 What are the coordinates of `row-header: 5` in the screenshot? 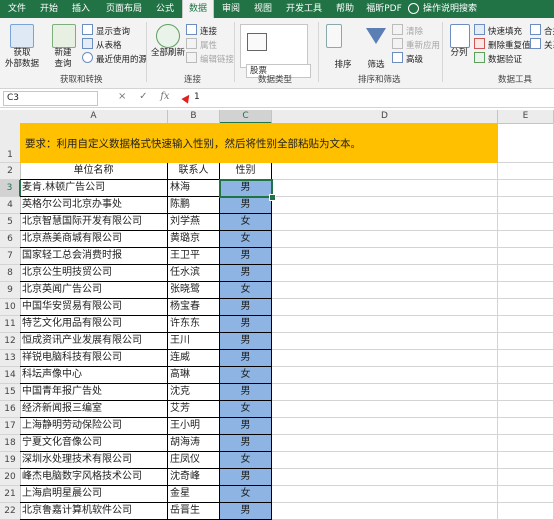 It's located at (10, 222).